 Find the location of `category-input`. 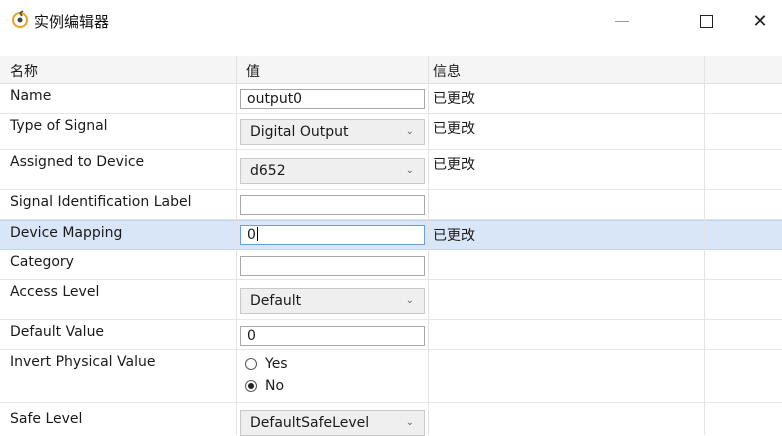

category-input is located at coordinates (332, 266).